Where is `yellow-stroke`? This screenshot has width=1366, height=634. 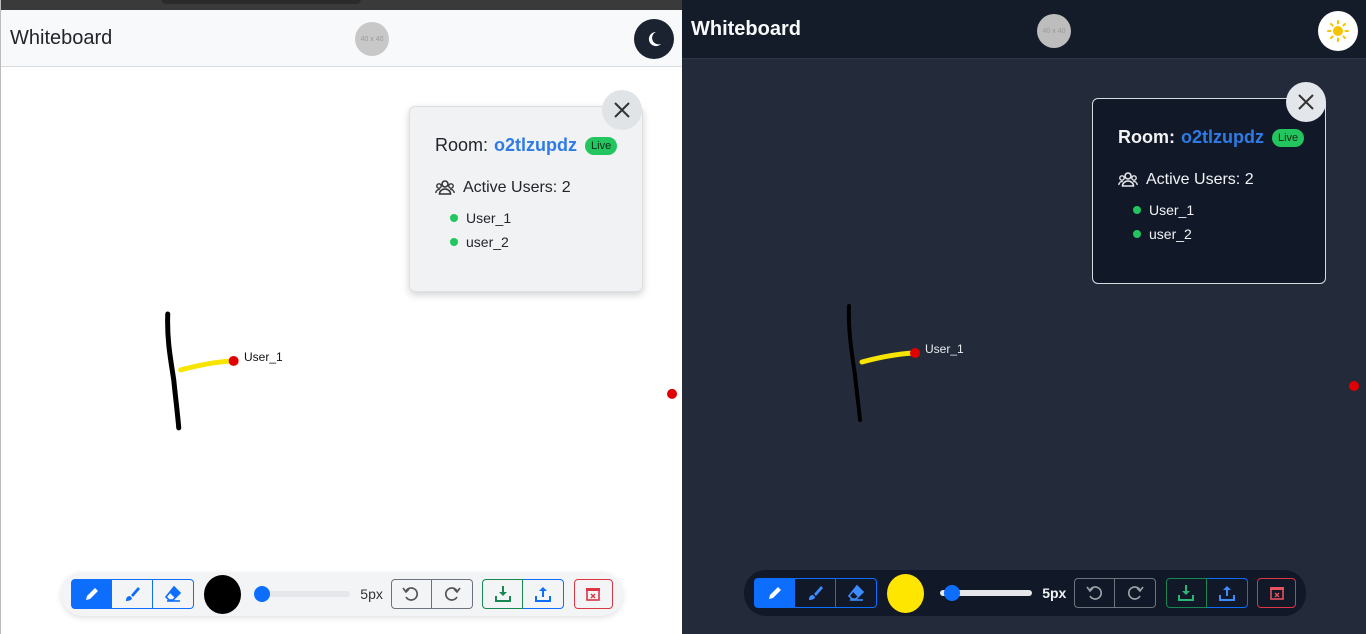 yellow-stroke is located at coordinates (207, 365).